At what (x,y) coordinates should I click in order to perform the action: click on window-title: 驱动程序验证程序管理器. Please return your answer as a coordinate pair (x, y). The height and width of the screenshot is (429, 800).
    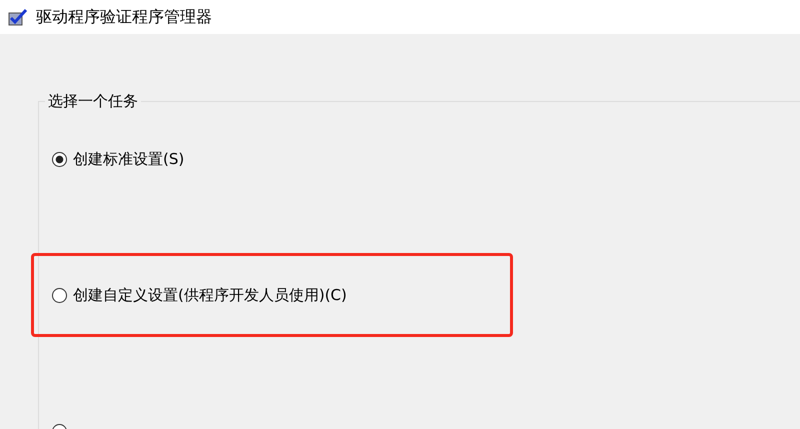
    Looking at the image, I should click on (124, 17).